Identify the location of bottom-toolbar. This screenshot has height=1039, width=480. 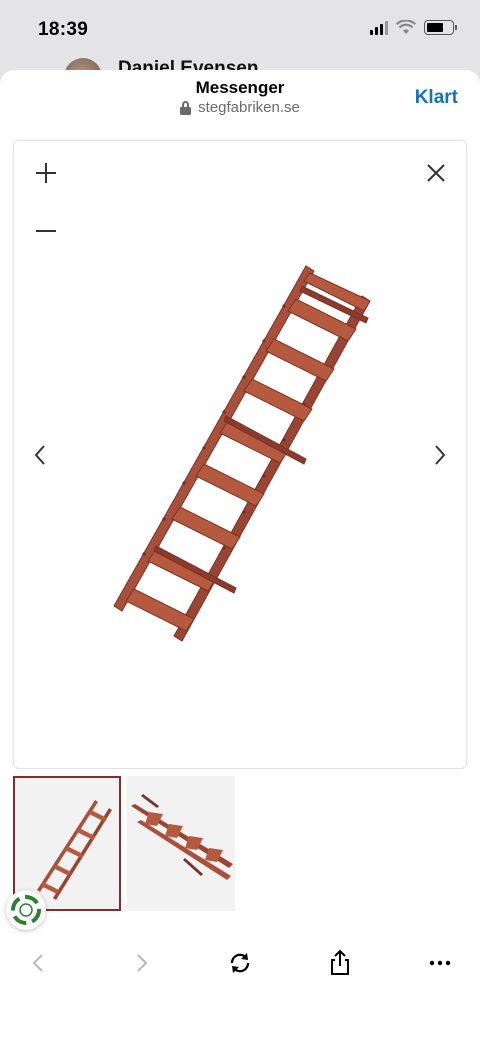
(240, 965).